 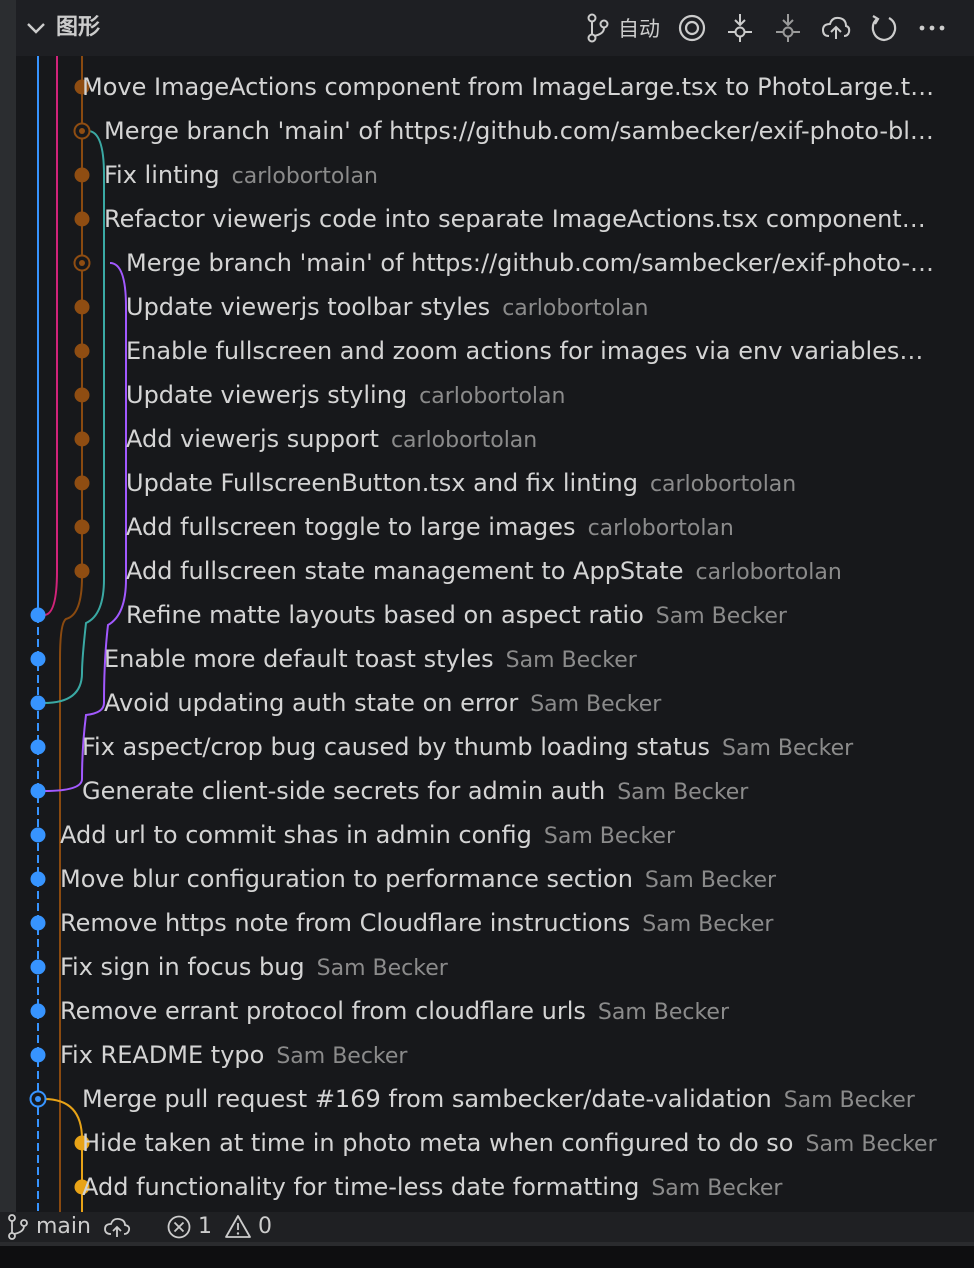 What do you see at coordinates (522, 175) in the screenshot?
I see `commit-row: Fix linting carlobortolan` at bounding box center [522, 175].